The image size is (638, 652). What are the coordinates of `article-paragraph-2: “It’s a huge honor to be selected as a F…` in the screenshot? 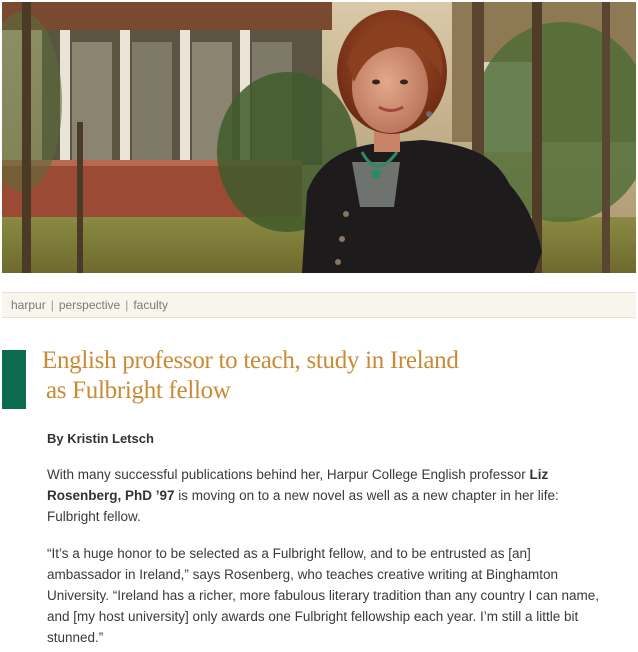 It's located at (323, 595).